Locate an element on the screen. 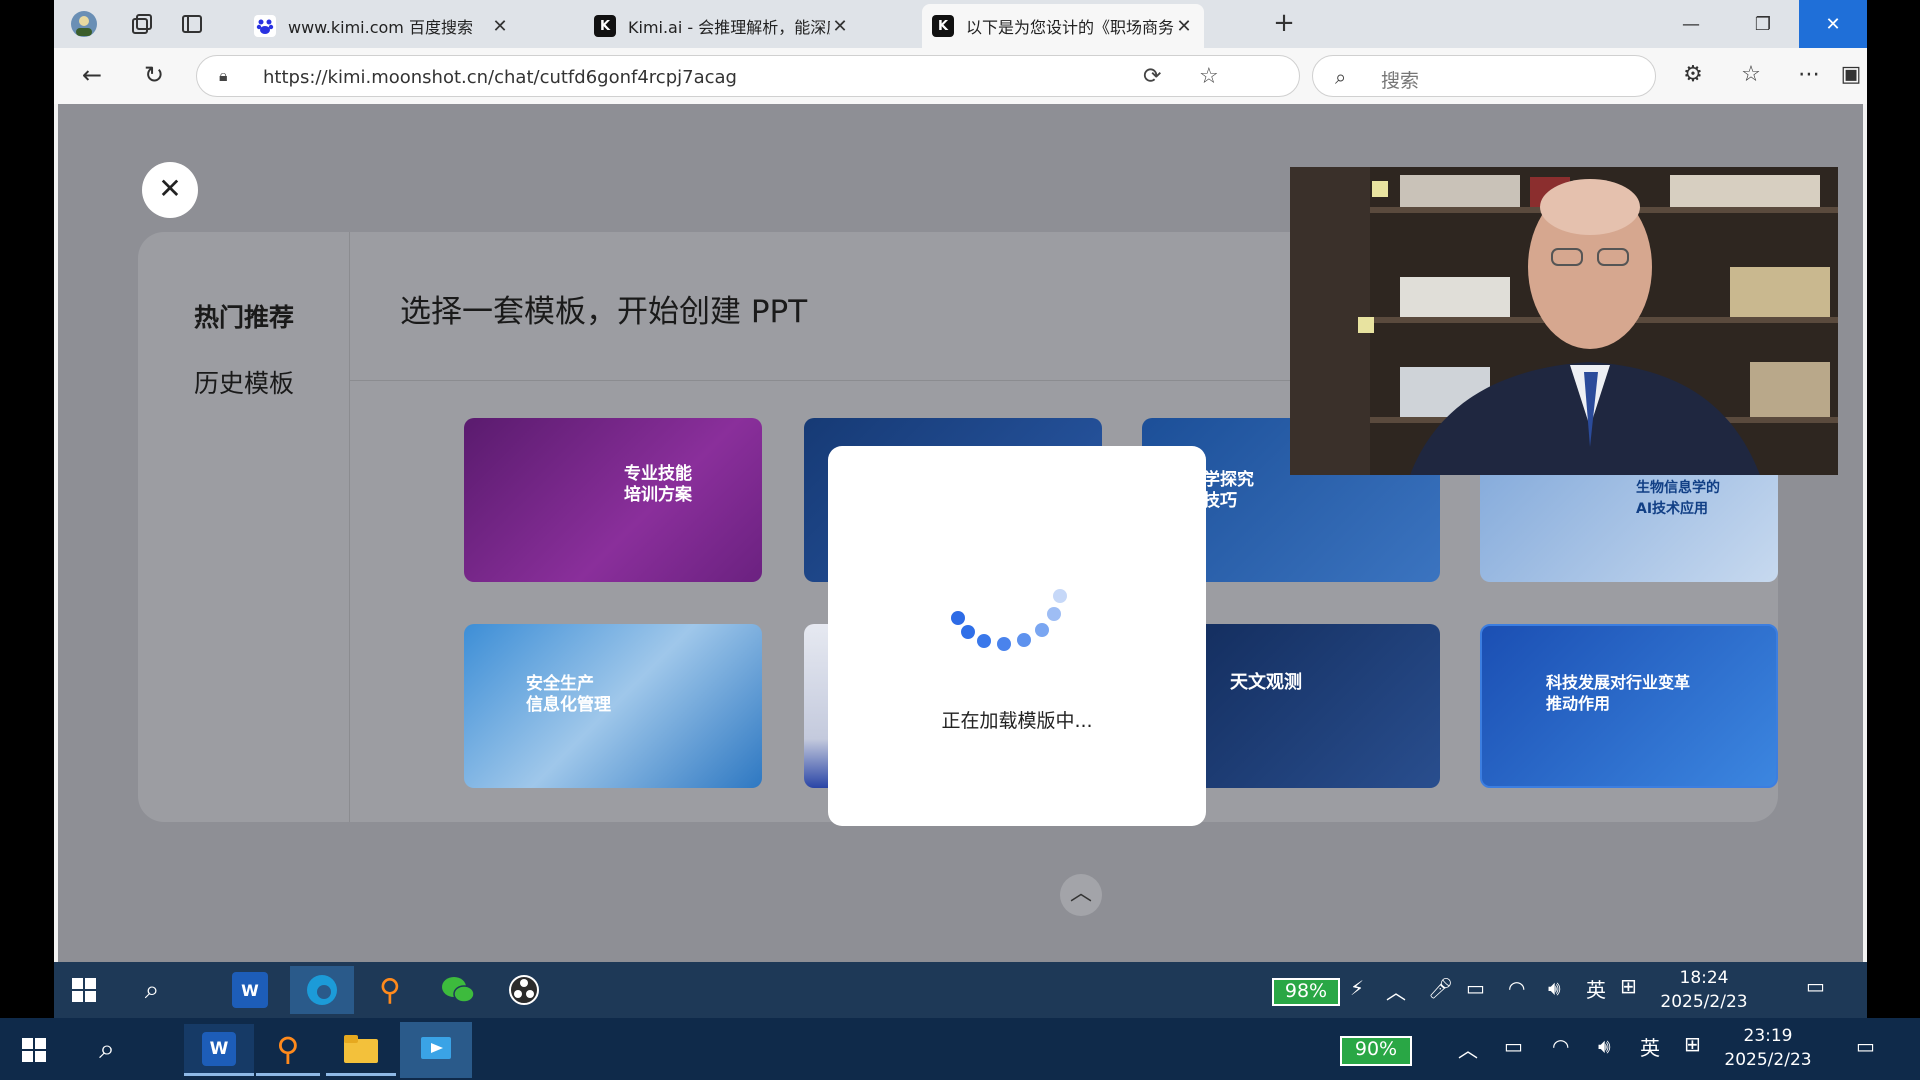 Image resolution: width=1920 pixels, height=1080 pixels. tab-title: Kimi.ai - 会推理解析，能深度思考 is located at coordinates (729, 27).